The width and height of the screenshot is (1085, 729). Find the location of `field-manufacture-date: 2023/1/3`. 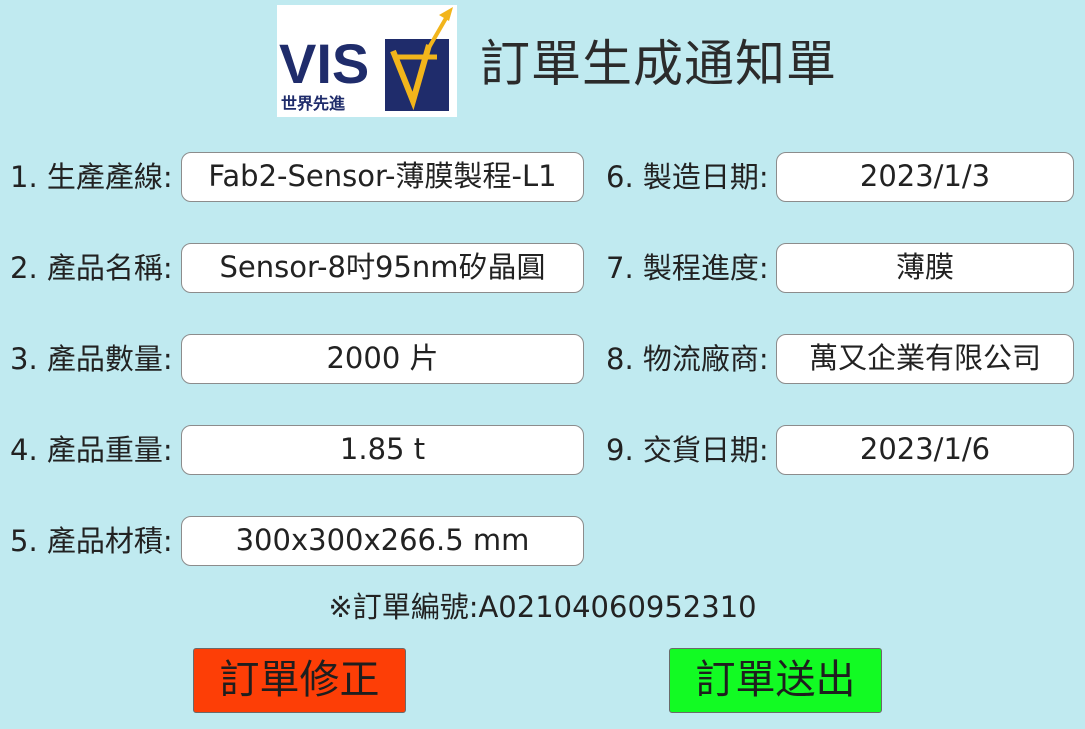

field-manufacture-date: 2023/1/3 is located at coordinates (925, 177).